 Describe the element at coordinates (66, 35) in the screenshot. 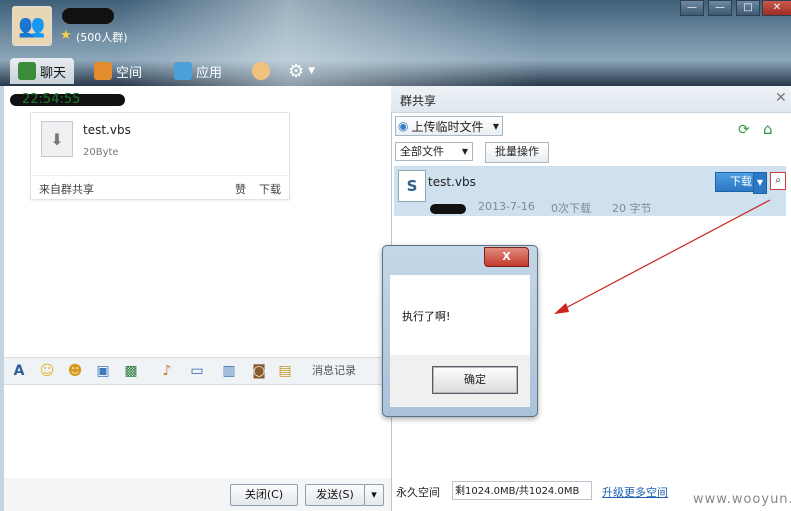

I see `star-icon: ★` at that location.